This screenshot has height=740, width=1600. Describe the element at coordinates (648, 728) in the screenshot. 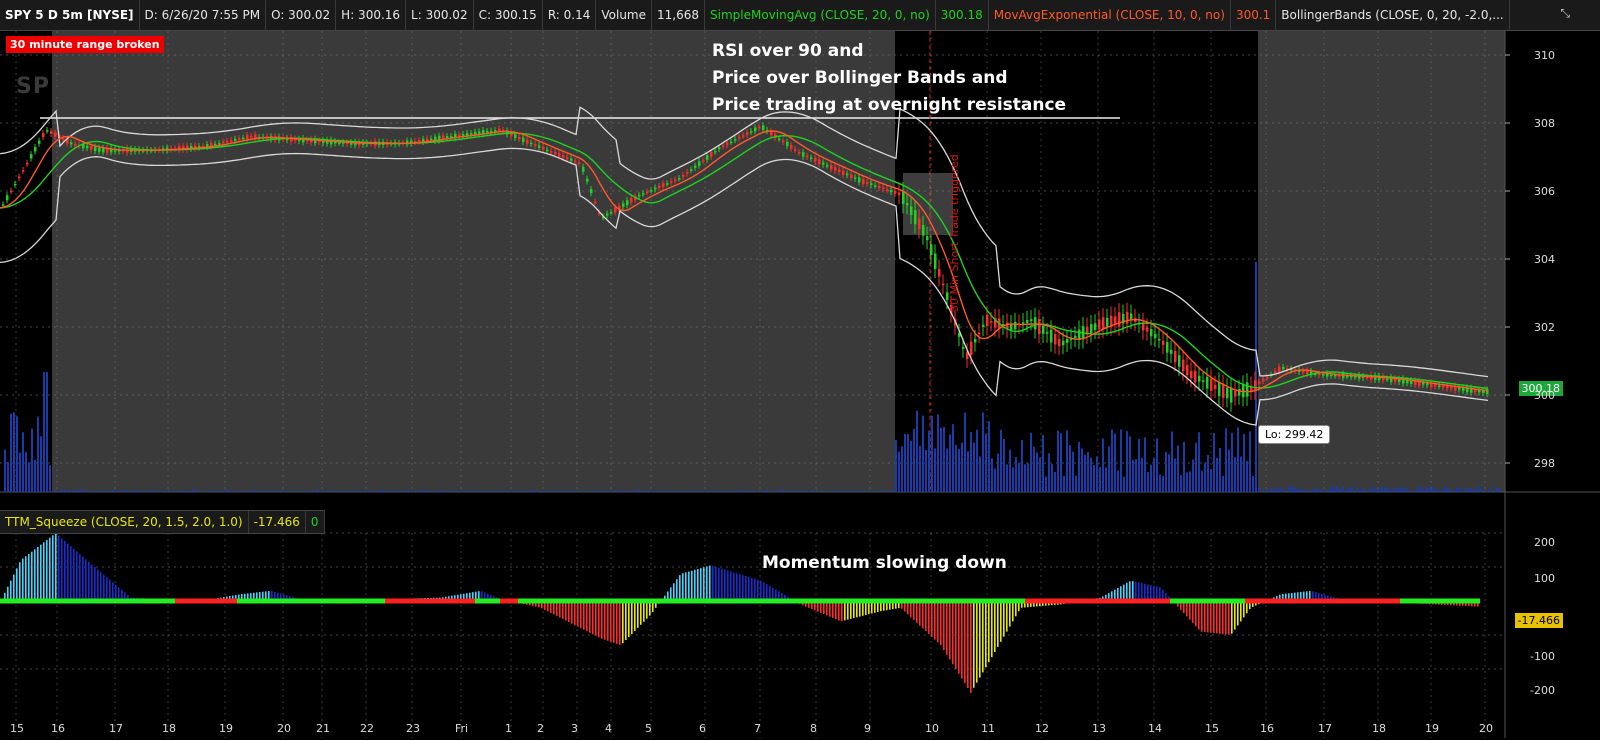

I see `time-tick: 5` at that location.